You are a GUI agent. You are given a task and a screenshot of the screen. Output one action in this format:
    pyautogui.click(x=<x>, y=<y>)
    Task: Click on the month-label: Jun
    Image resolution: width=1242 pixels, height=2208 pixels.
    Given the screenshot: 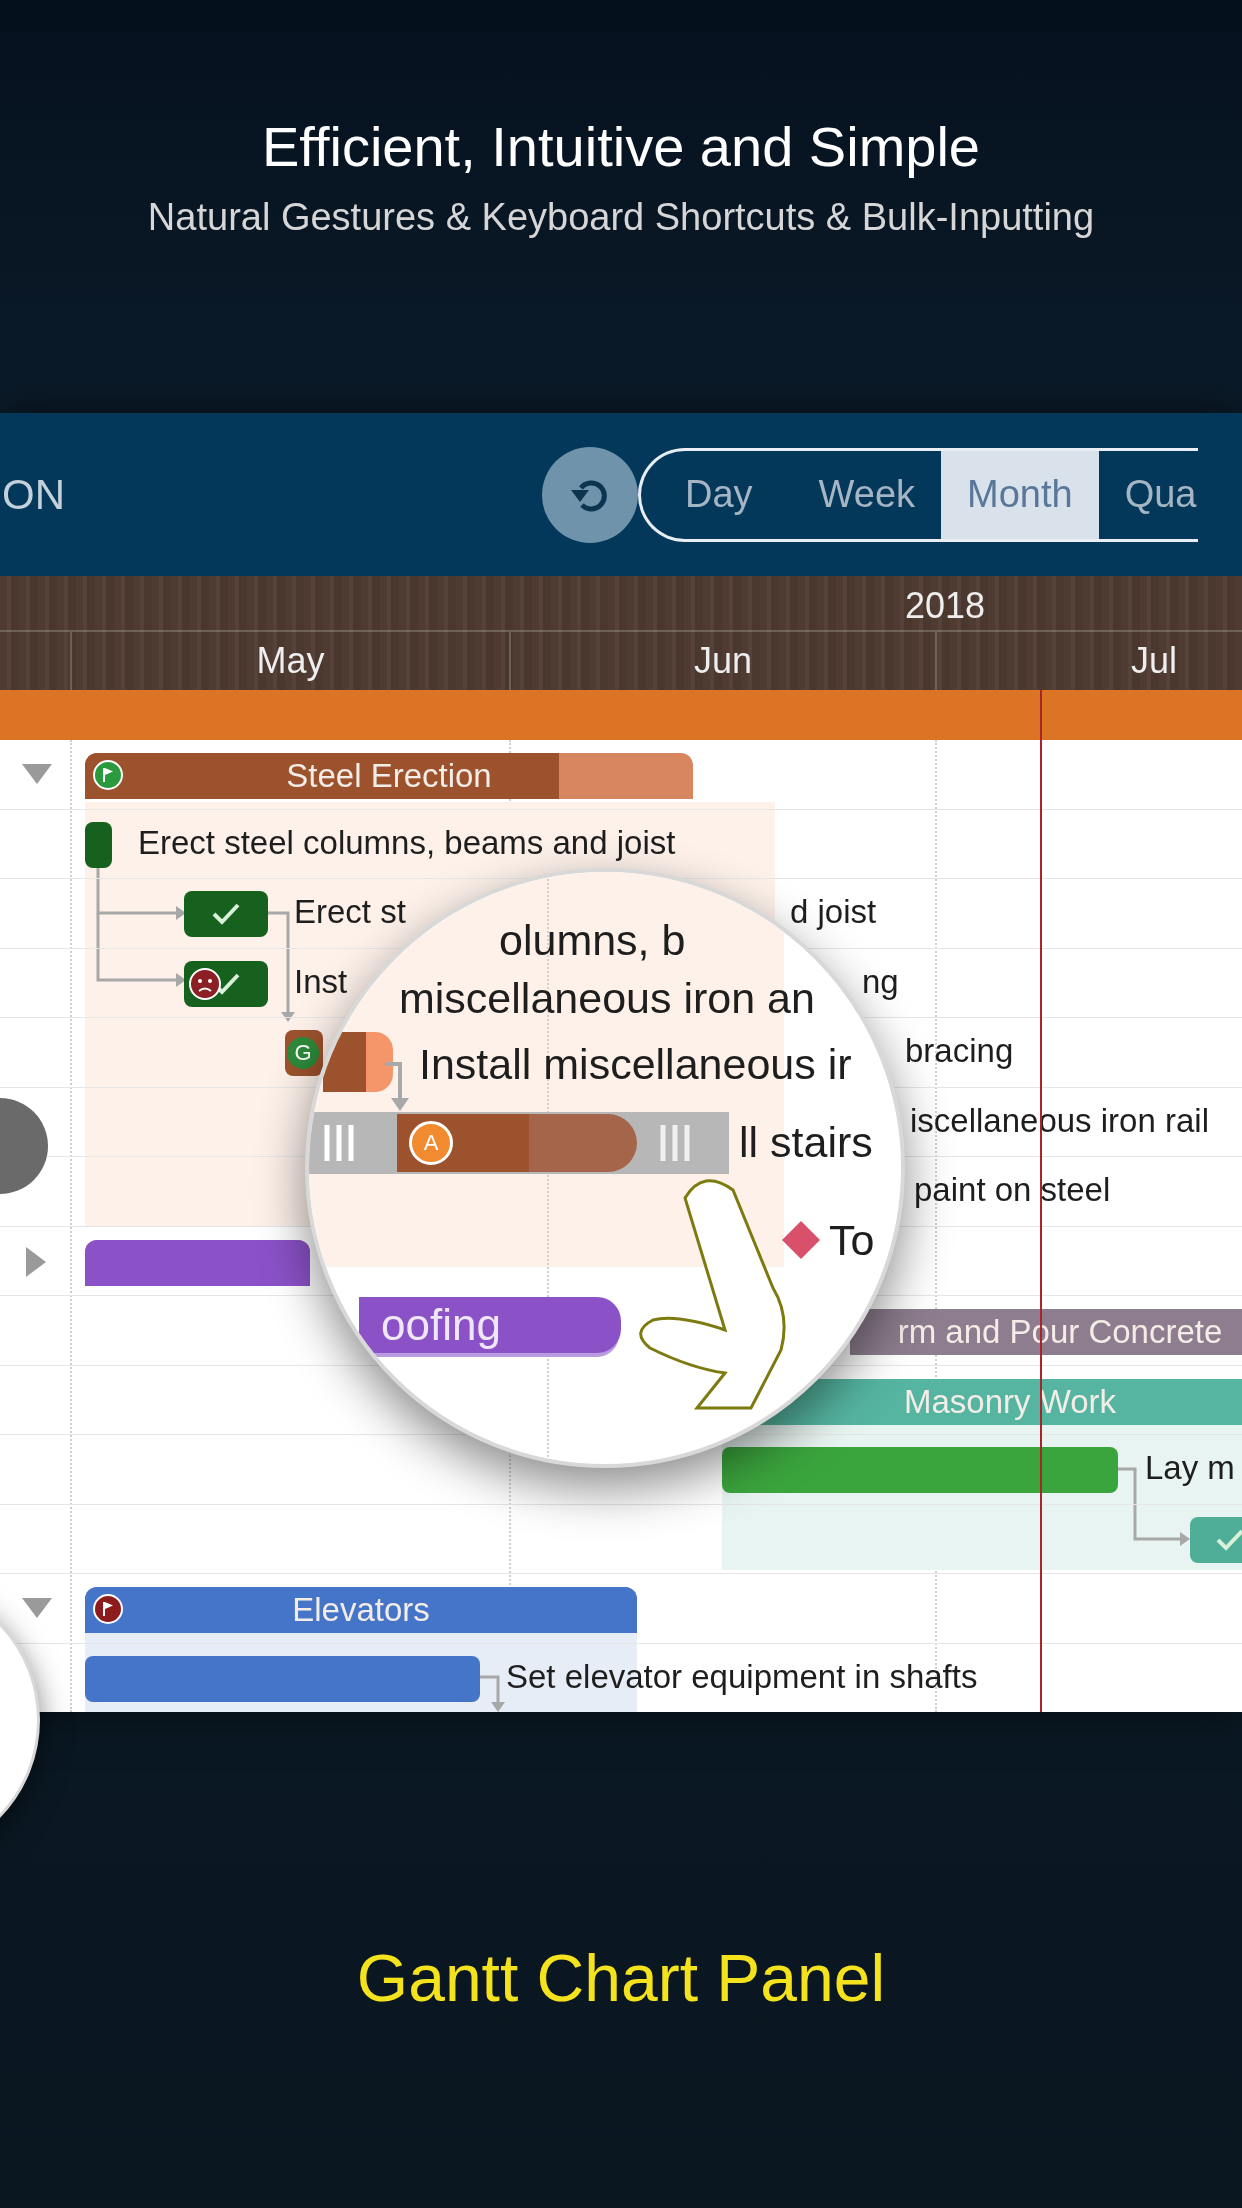 What is the action you would take?
    pyautogui.click(x=722, y=660)
    